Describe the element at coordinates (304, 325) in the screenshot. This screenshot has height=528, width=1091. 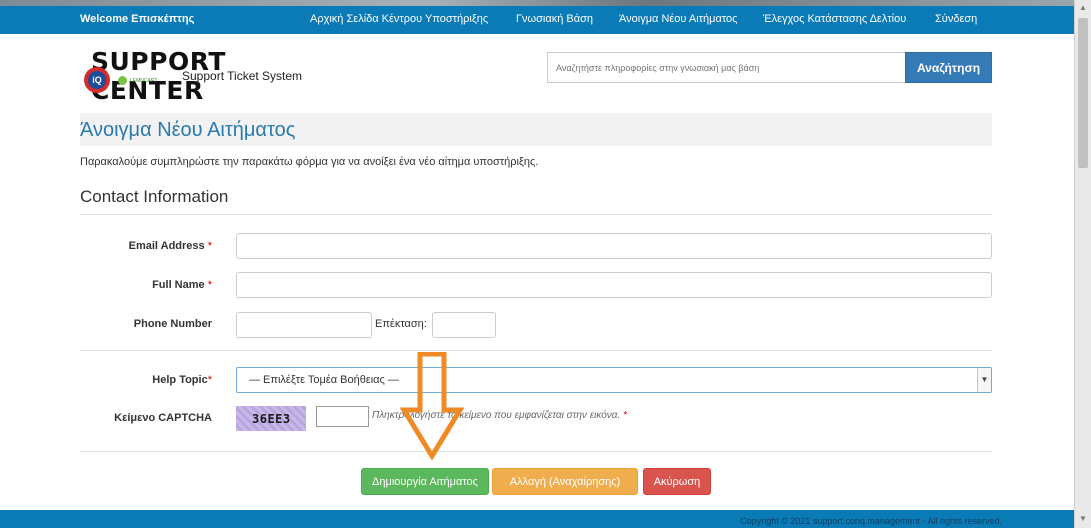
I see `phone-field` at that location.